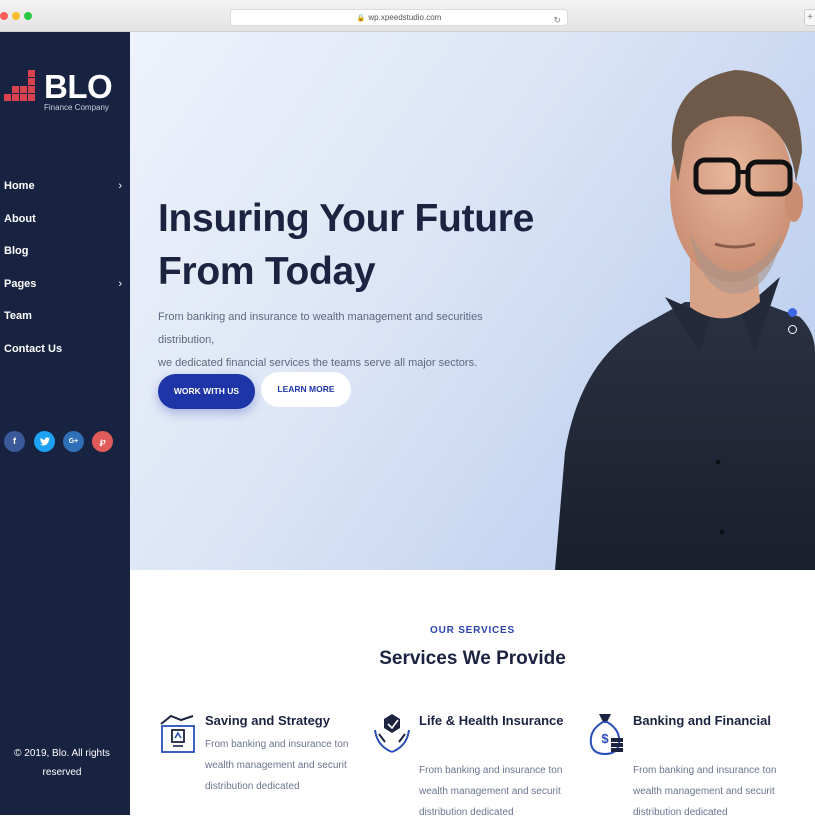 The width and height of the screenshot is (815, 823). I want to click on nav-label: Blog, so click(16, 251).